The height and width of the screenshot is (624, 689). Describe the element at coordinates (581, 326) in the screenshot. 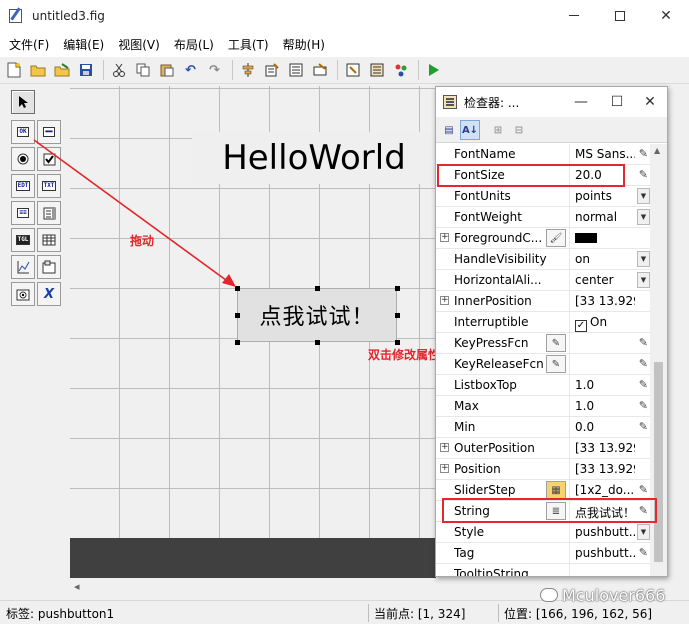

I see `checkbox-icon: ✓` at that location.